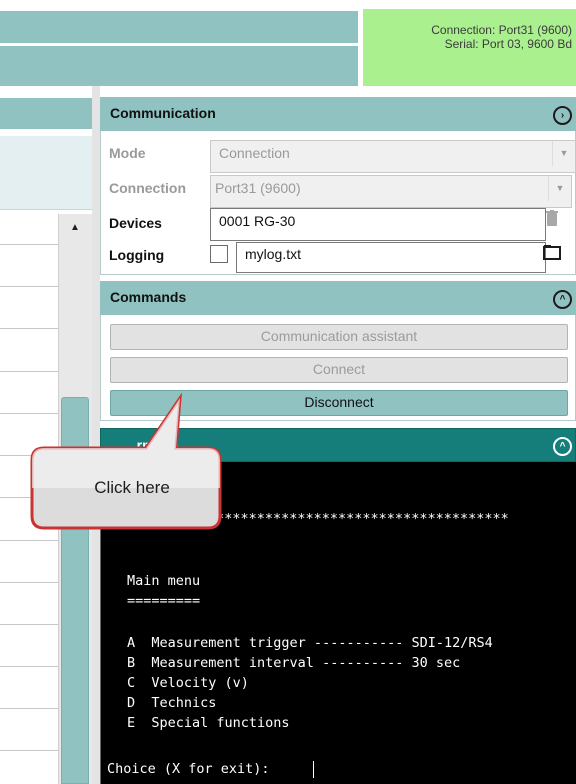  What do you see at coordinates (378, 224) in the screenshot?
I see `devices-field: 0001 RG-30` at bounding box center [378, 224].